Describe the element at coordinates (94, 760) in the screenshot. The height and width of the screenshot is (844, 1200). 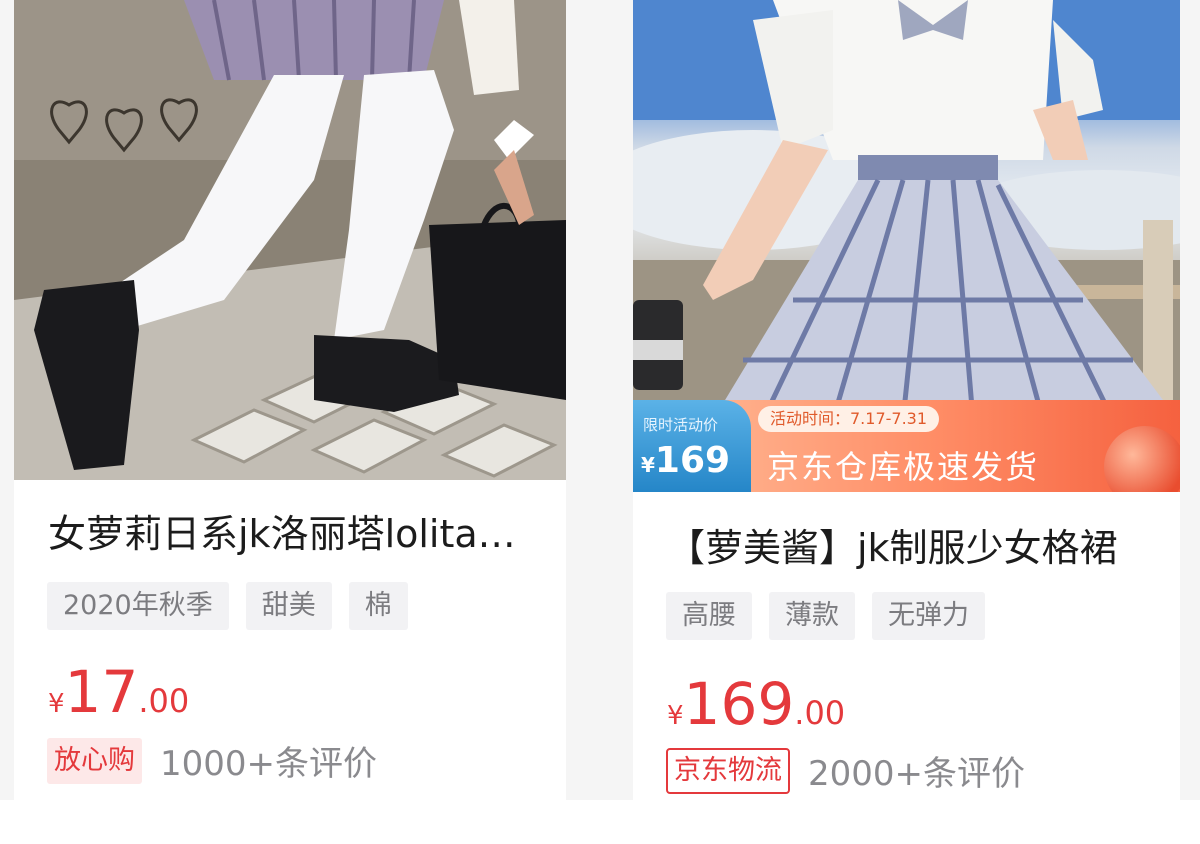
I see `service-badge: 放心购` at that location.